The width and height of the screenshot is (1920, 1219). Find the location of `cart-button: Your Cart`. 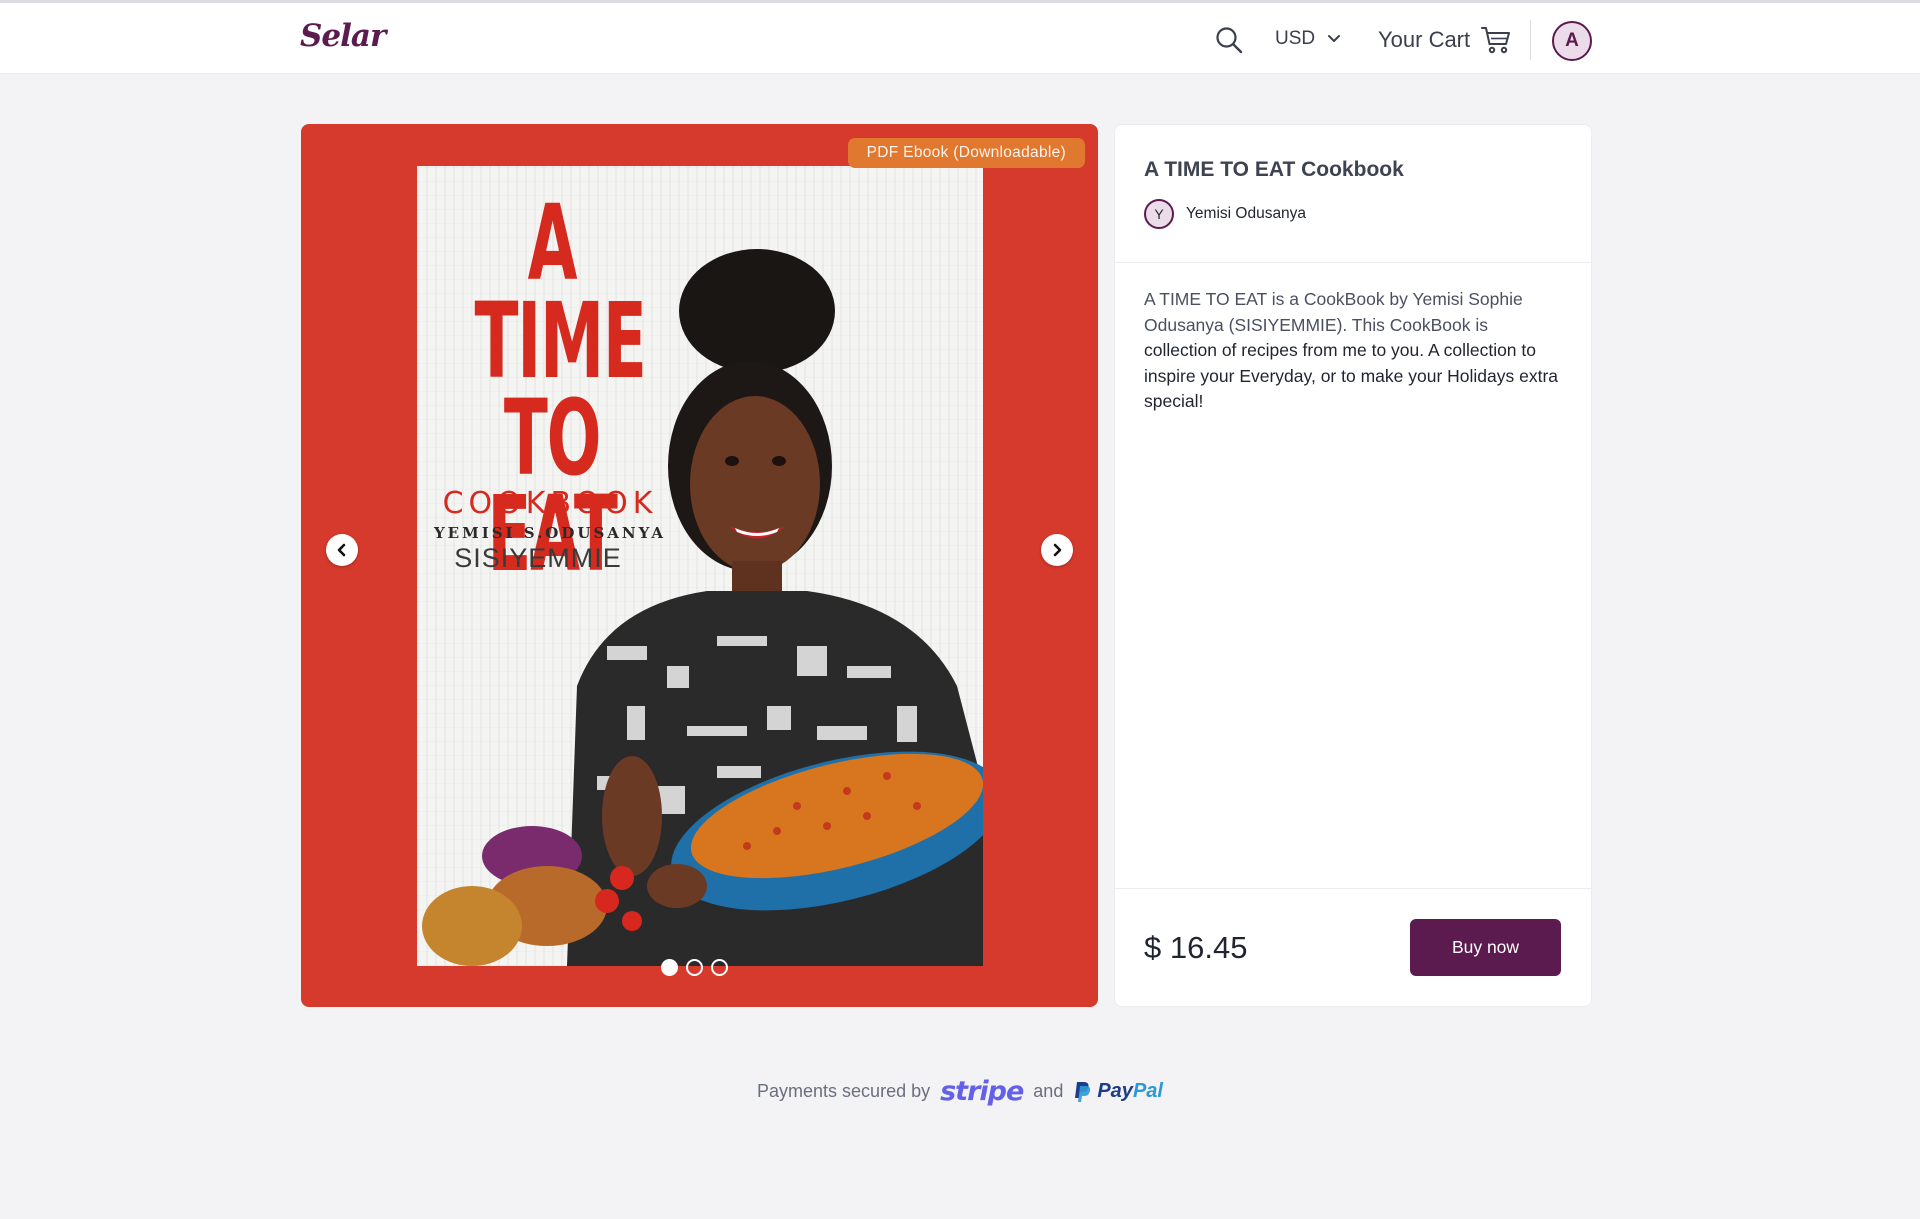

cart-button: Your Cart is located at coordinates (1445, 40).